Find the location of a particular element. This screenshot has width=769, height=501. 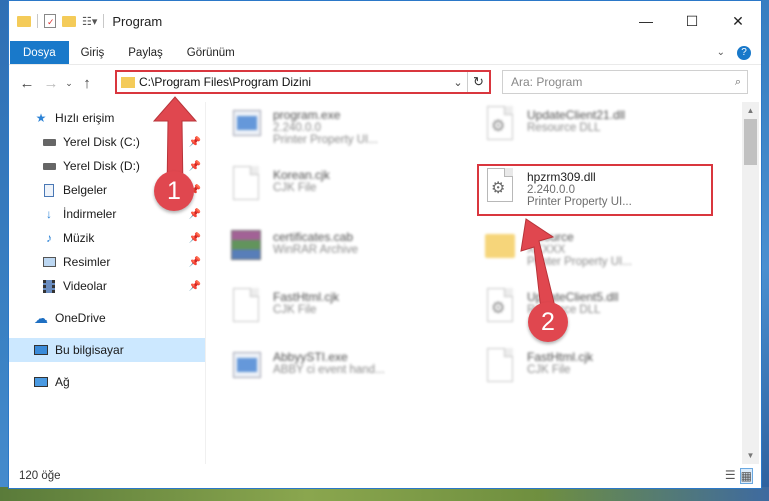

search-box: ⌕ is located at coordinates (625, 82).